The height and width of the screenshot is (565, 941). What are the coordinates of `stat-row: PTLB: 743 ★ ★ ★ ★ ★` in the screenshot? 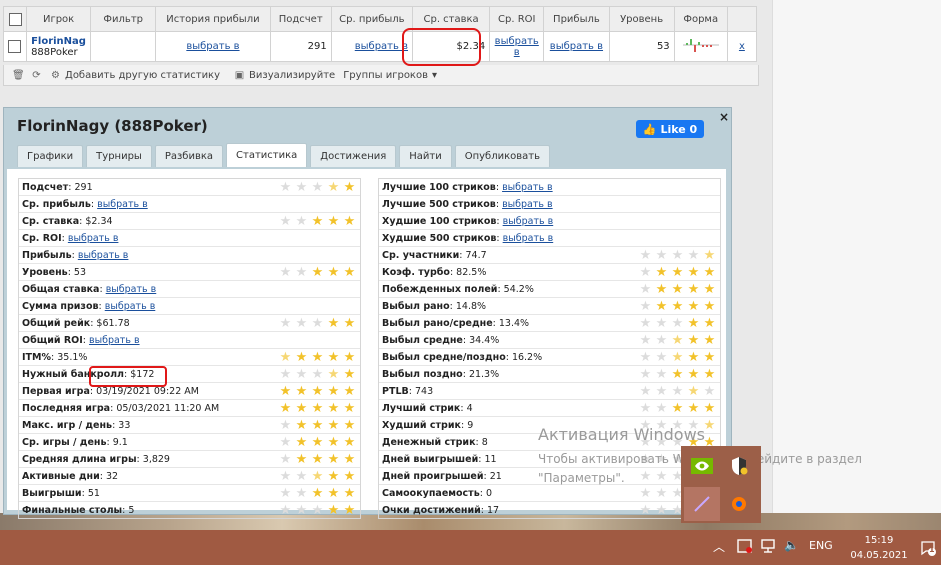 It's located at (549, 391).